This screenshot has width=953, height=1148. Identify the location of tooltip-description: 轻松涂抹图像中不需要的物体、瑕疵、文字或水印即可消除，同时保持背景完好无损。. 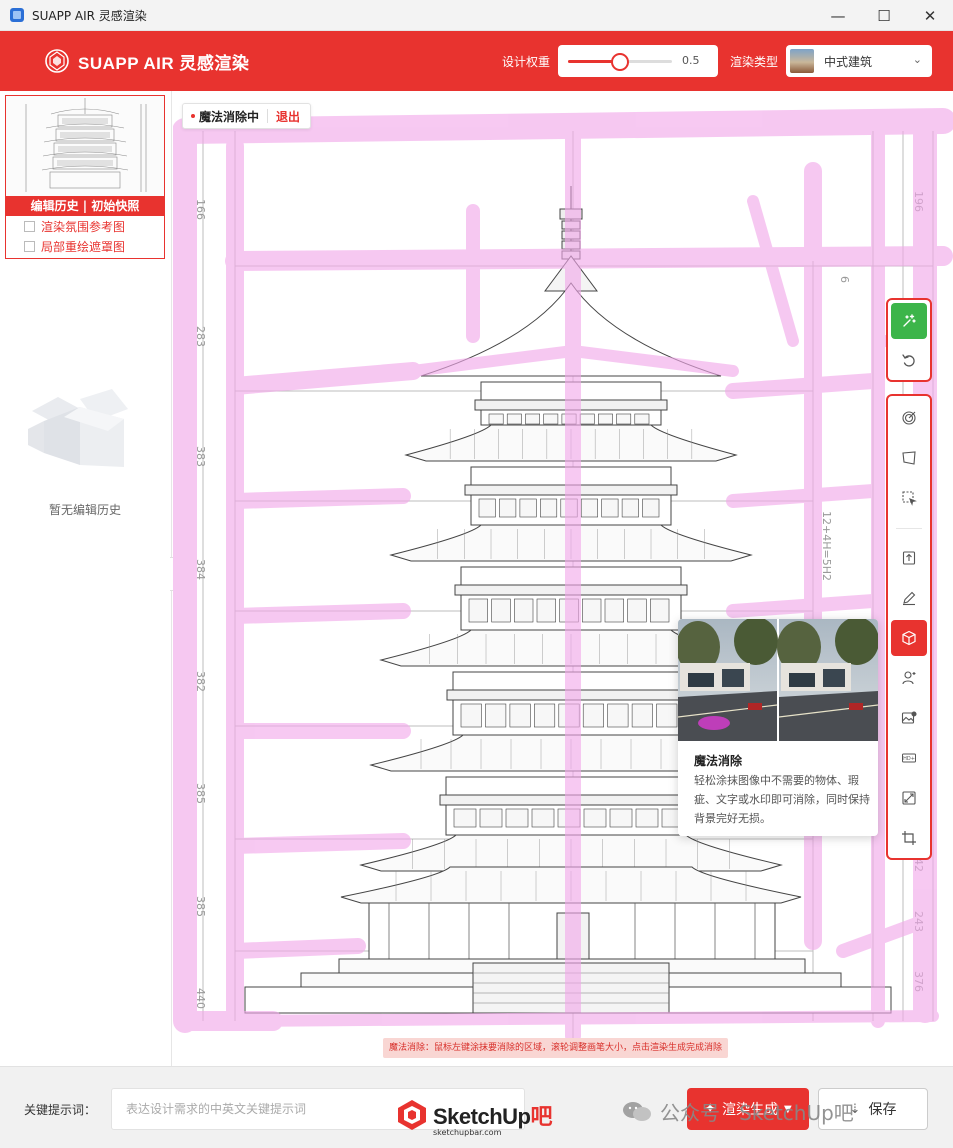
(782, 799).